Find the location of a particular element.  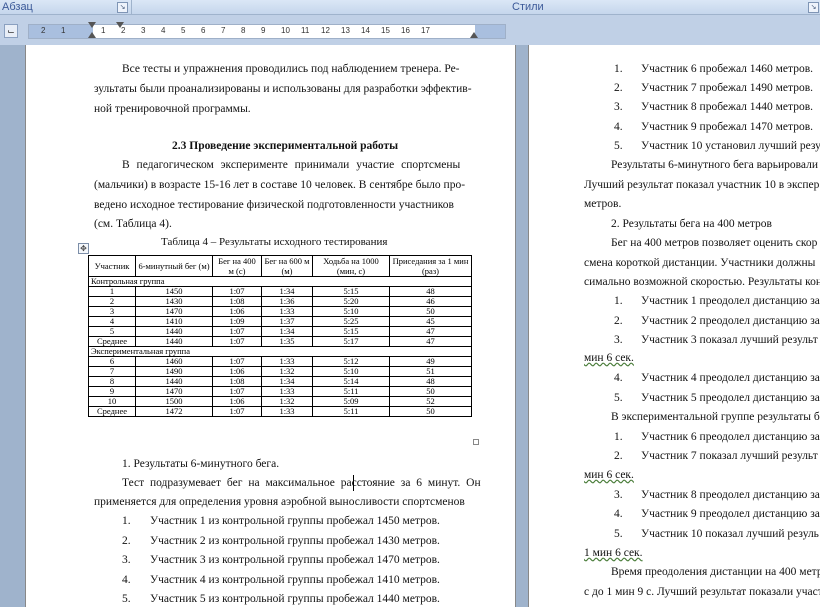

list-item-number: 2. is located at coordinates (126, 540).